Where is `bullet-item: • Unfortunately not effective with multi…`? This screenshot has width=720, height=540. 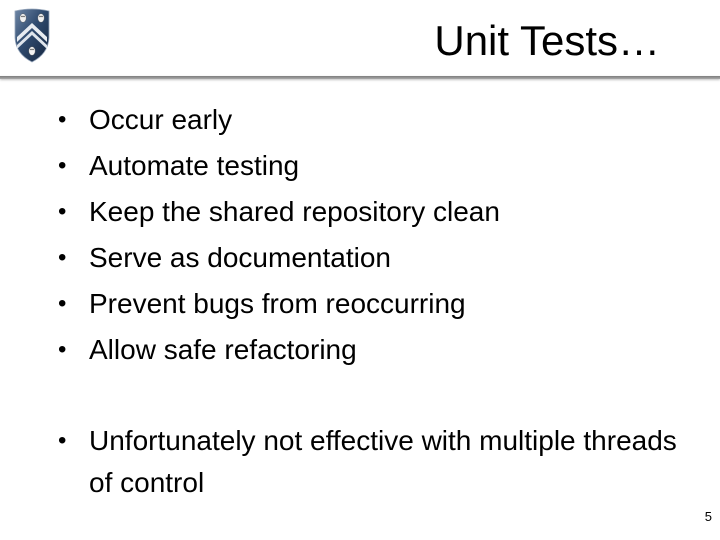
bullet-item: • Unfortunately not effective with multi… is located at coordinates (344, 462).